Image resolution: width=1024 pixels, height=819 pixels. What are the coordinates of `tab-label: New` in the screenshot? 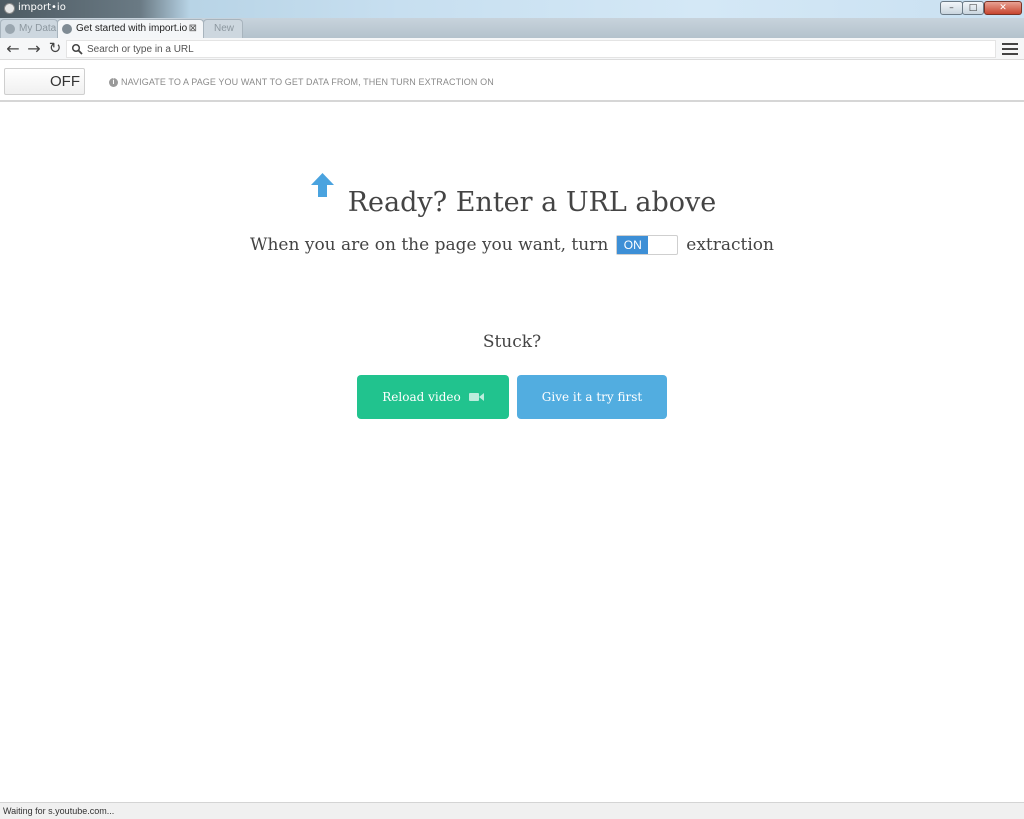 It's located at (224, 28).